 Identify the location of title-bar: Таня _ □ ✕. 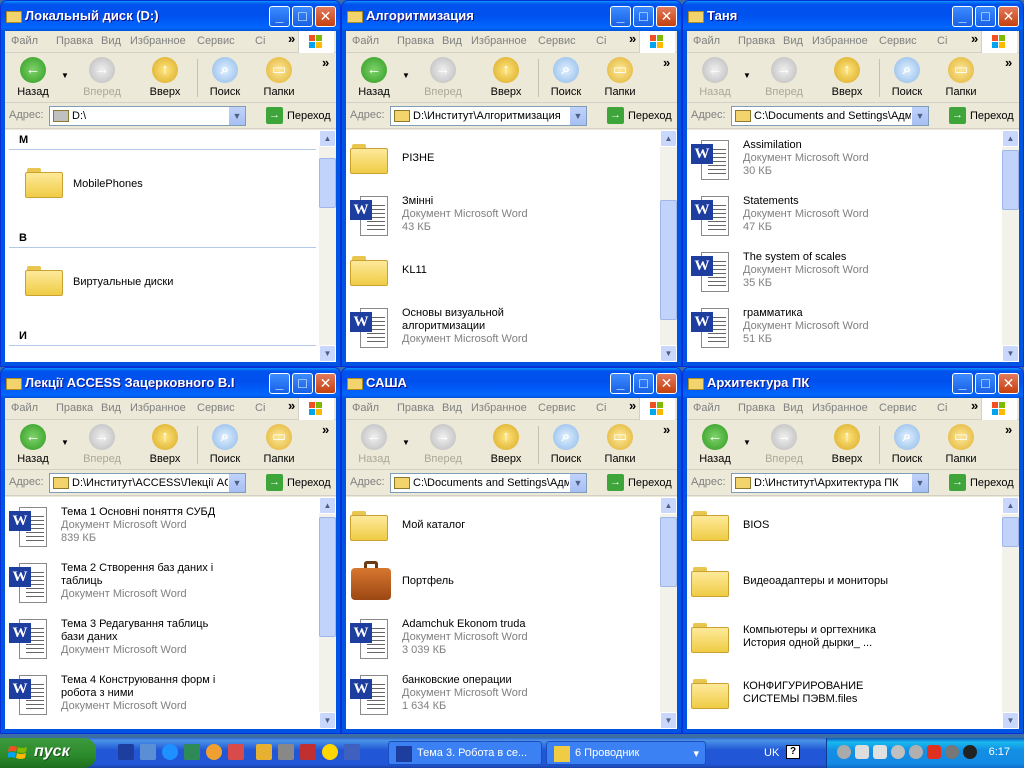
(853, 16).